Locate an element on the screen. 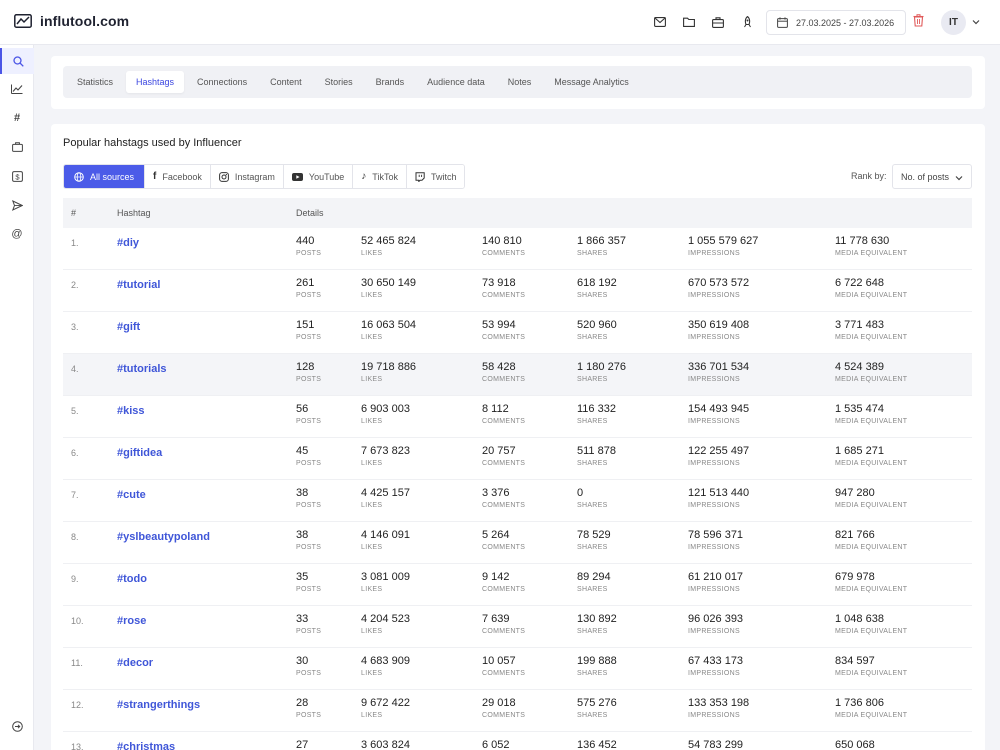 This screenshot has width=1000, height=750. sidebar-item-logout is located at coordinates (17, 726).